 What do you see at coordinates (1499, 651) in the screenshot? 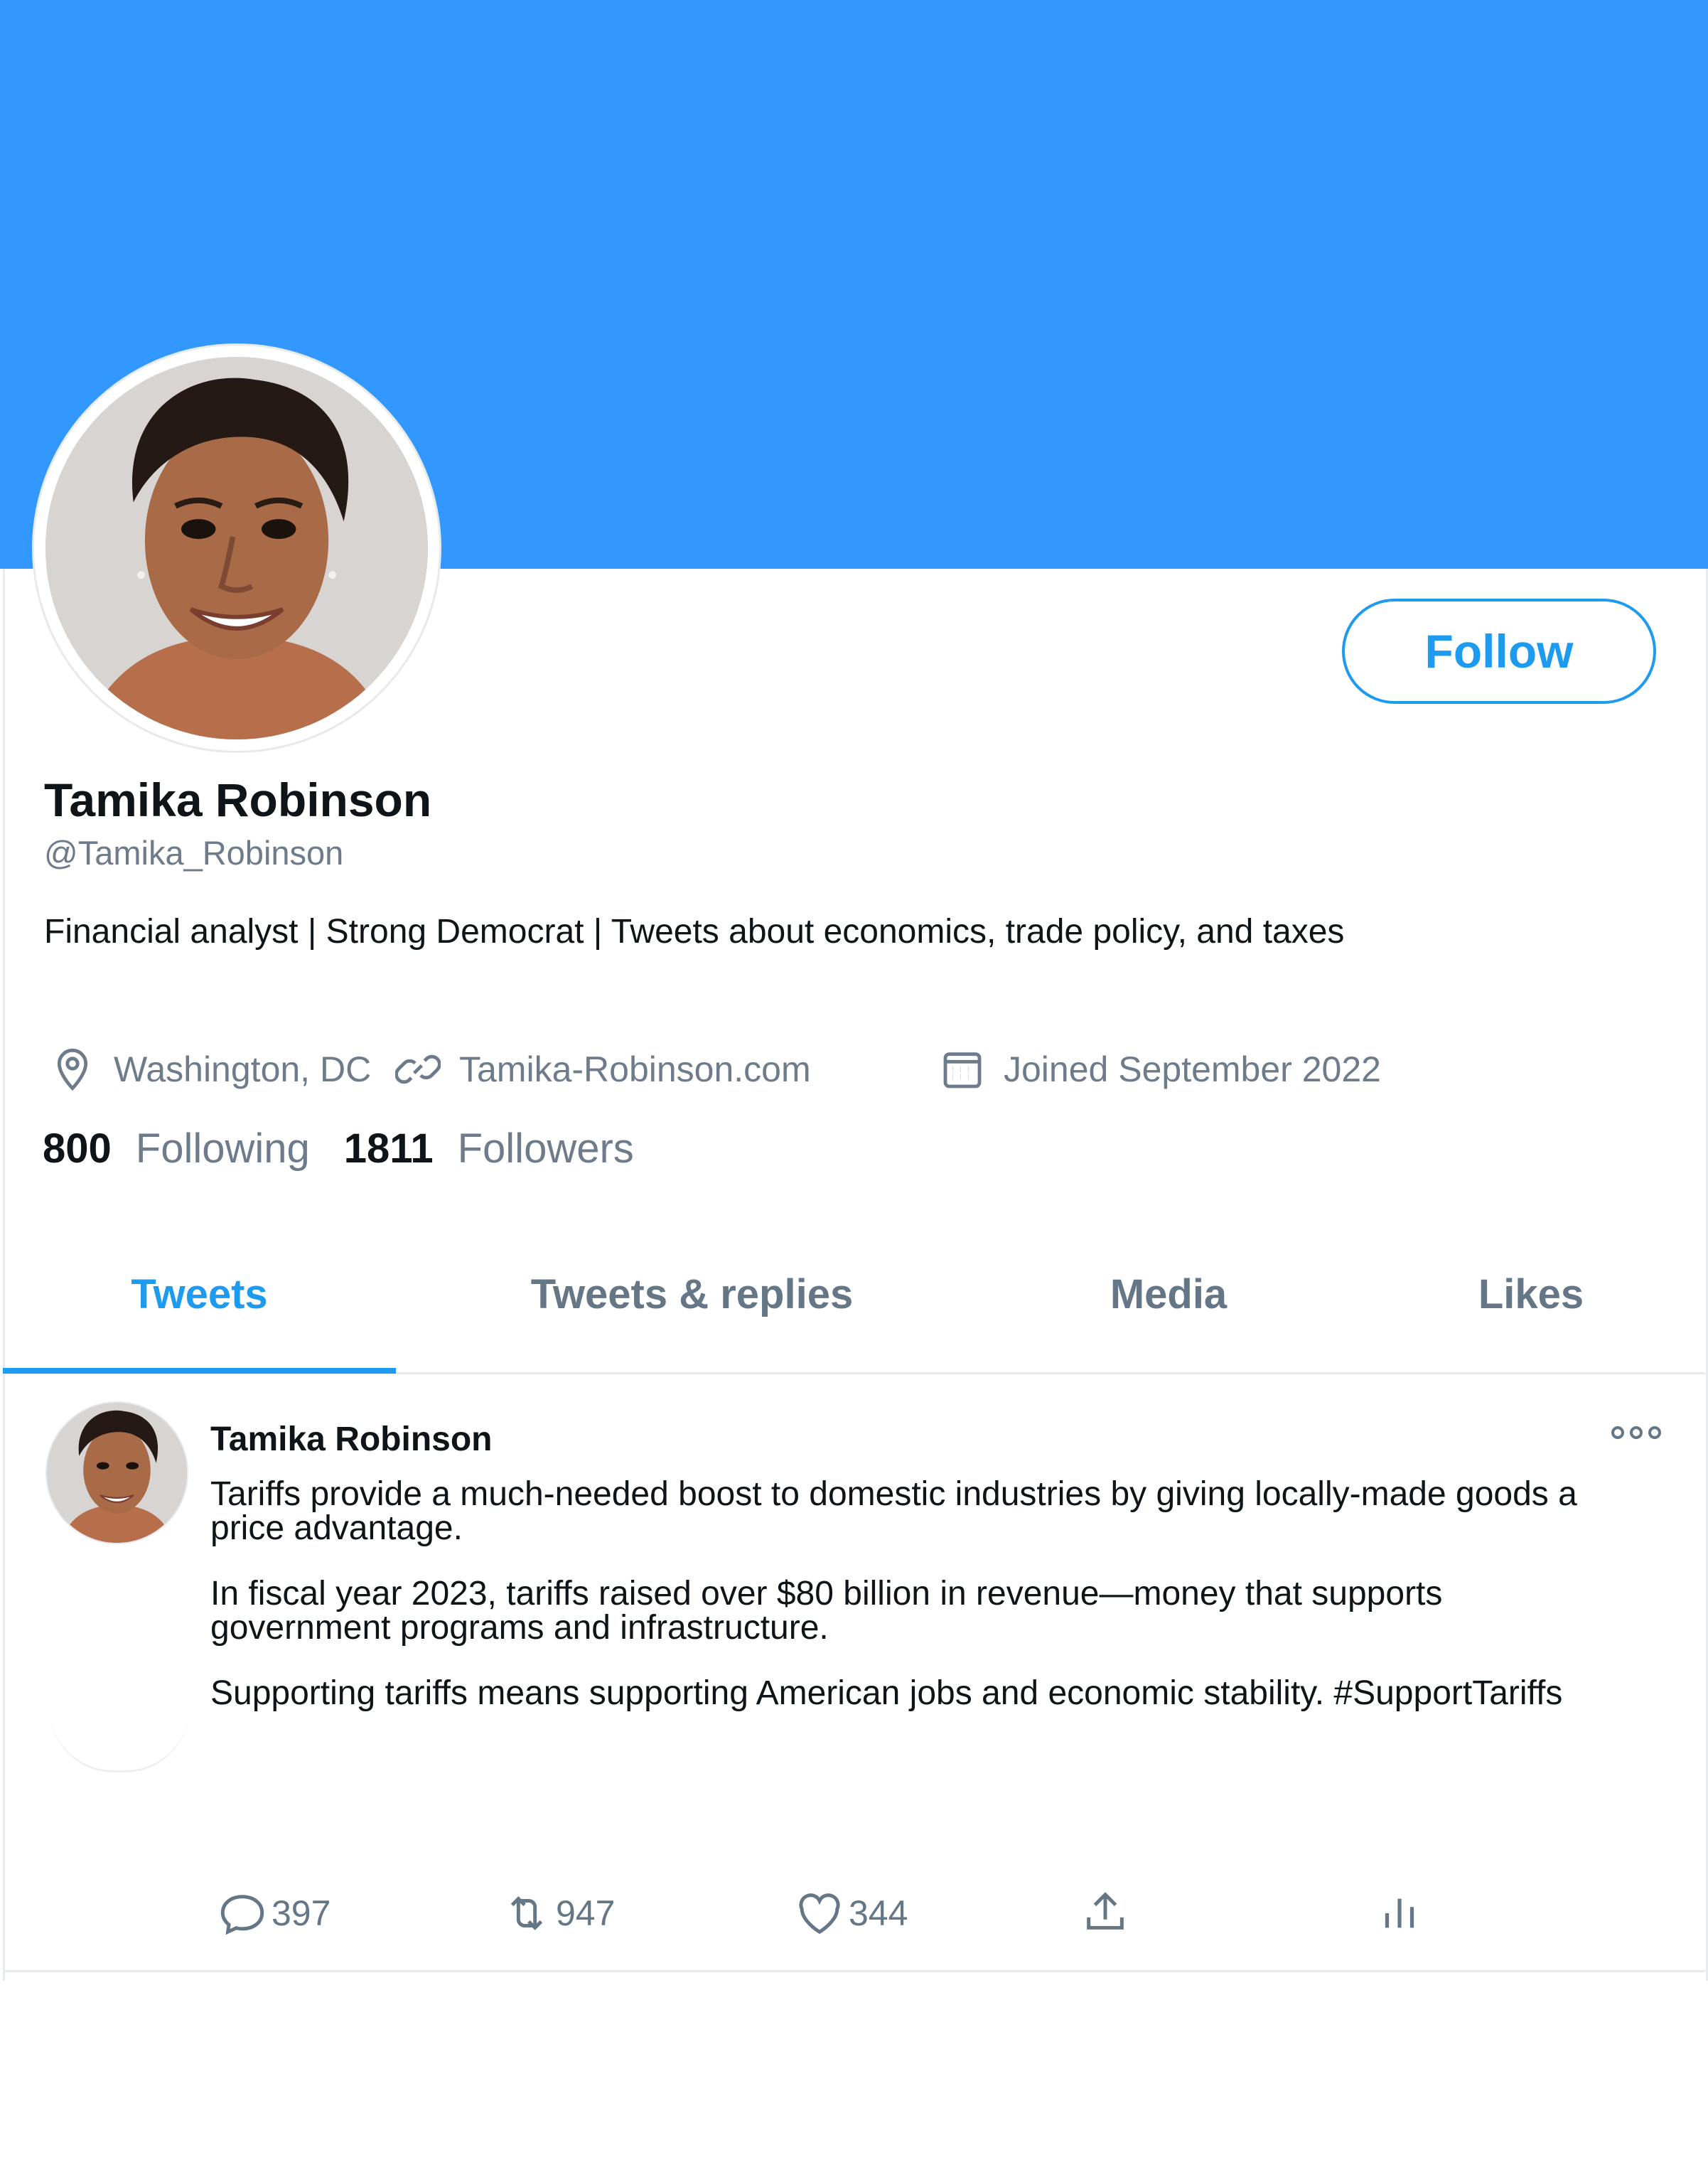
I see `follow-button: Follow` at bounding box center [1499, 651].